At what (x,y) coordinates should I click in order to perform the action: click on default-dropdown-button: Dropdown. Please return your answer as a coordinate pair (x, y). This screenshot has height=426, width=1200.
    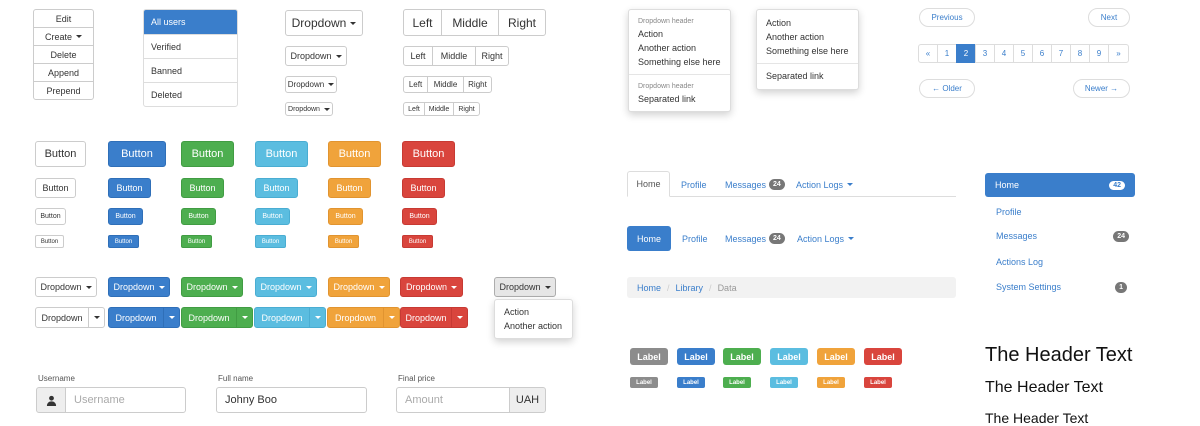
    Looking at the image, I should click on (66, 287).